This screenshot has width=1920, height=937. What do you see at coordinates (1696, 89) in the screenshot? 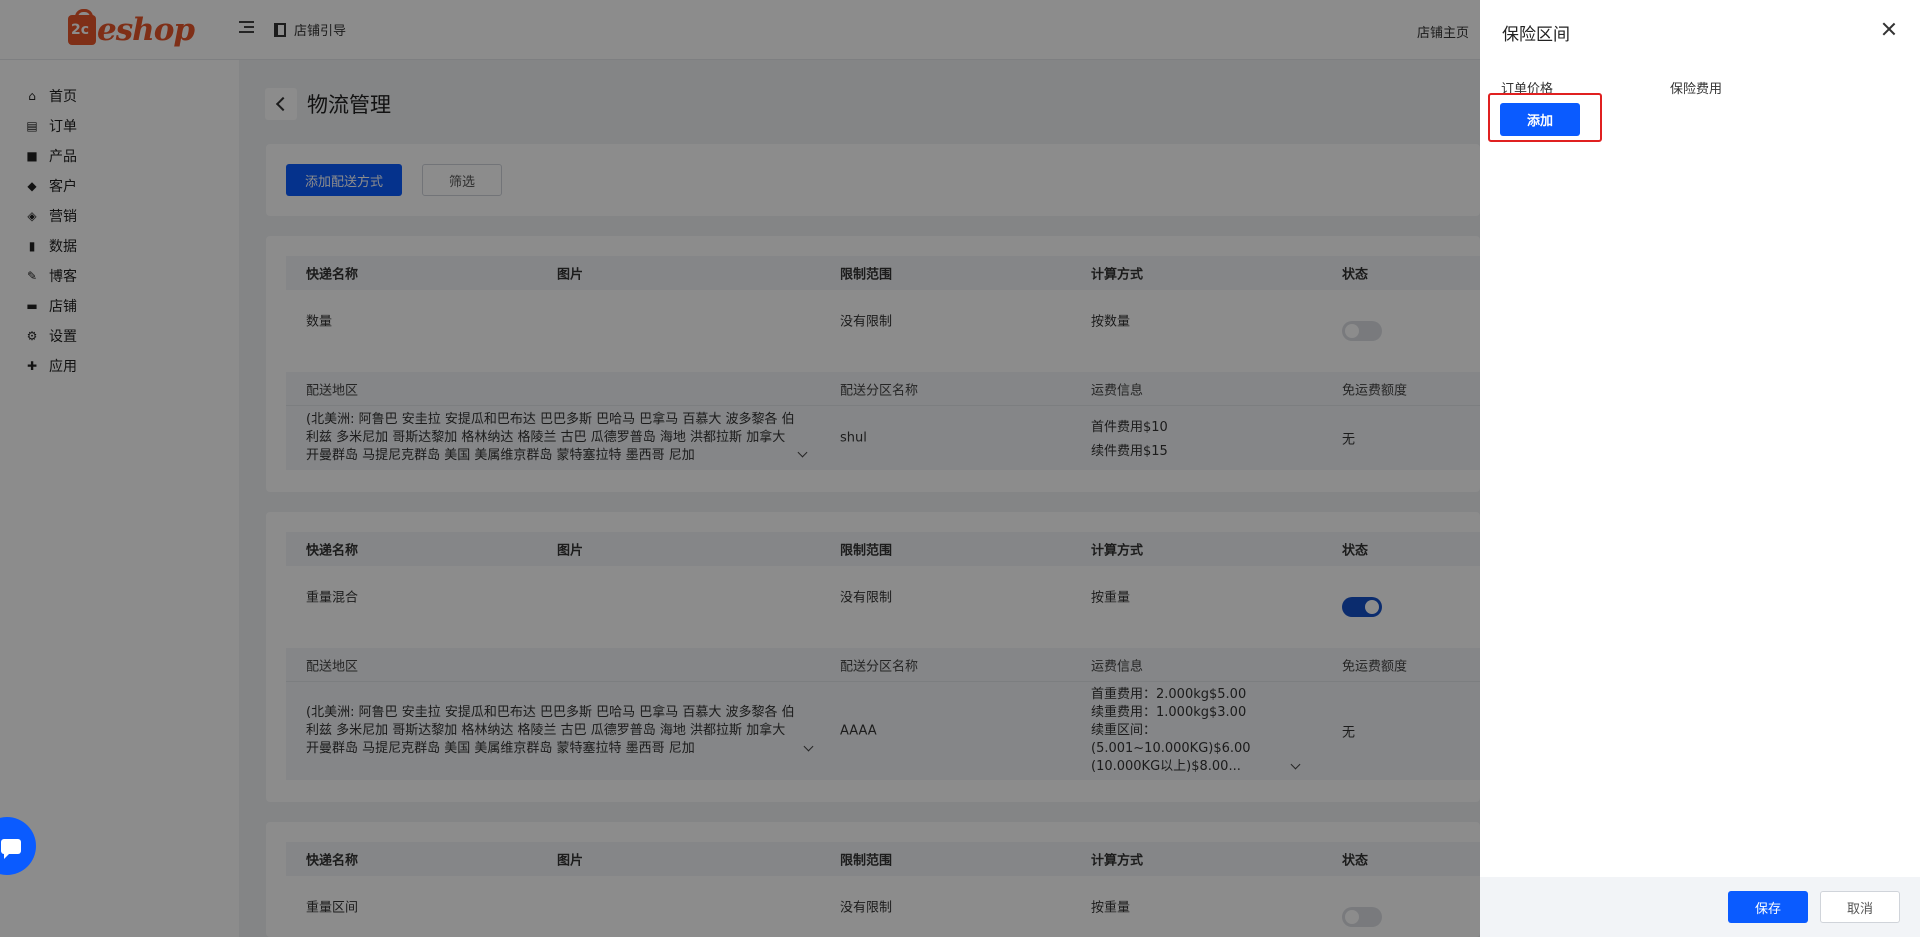
I see `insurance-fee-label: 保险费用` at bounding box center [1696, 89].